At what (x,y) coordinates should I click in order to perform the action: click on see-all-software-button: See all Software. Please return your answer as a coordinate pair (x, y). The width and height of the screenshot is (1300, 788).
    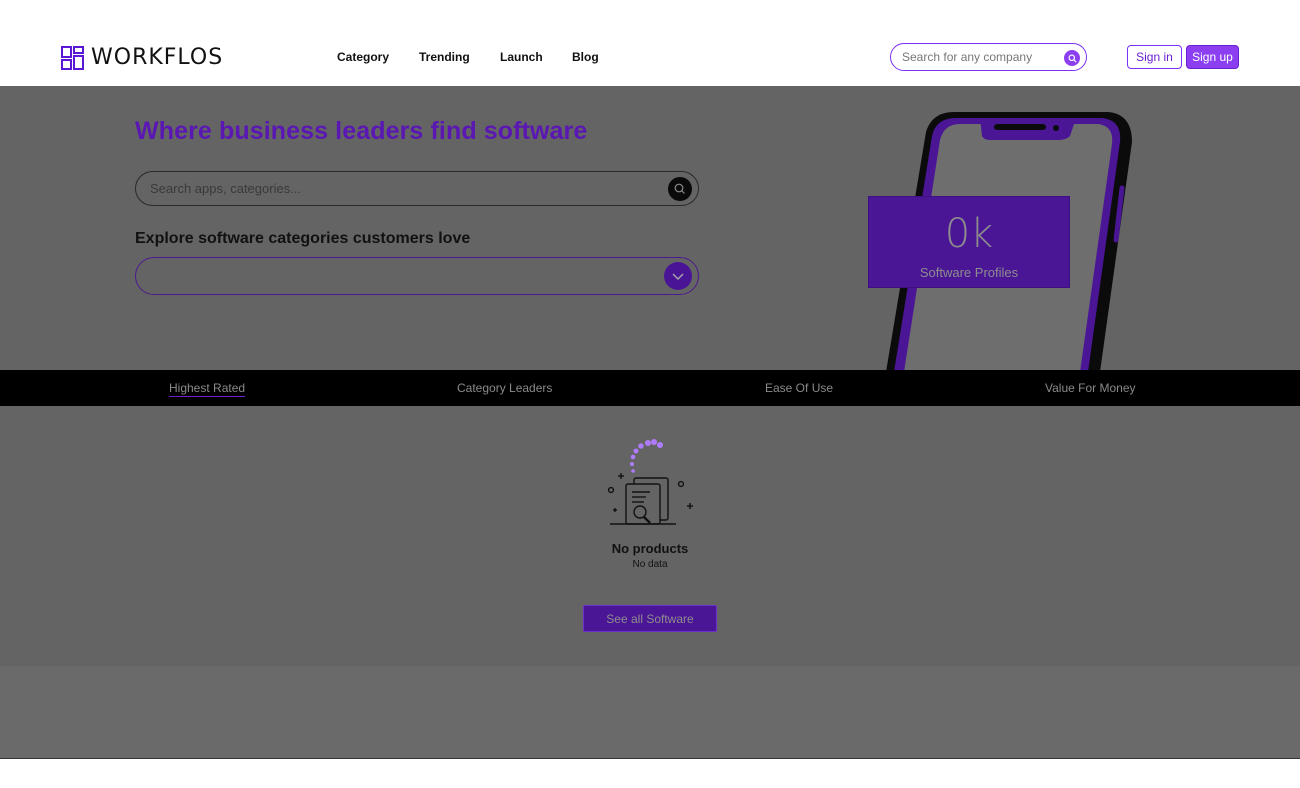
    Looking at the image, I should click on (650, 618).